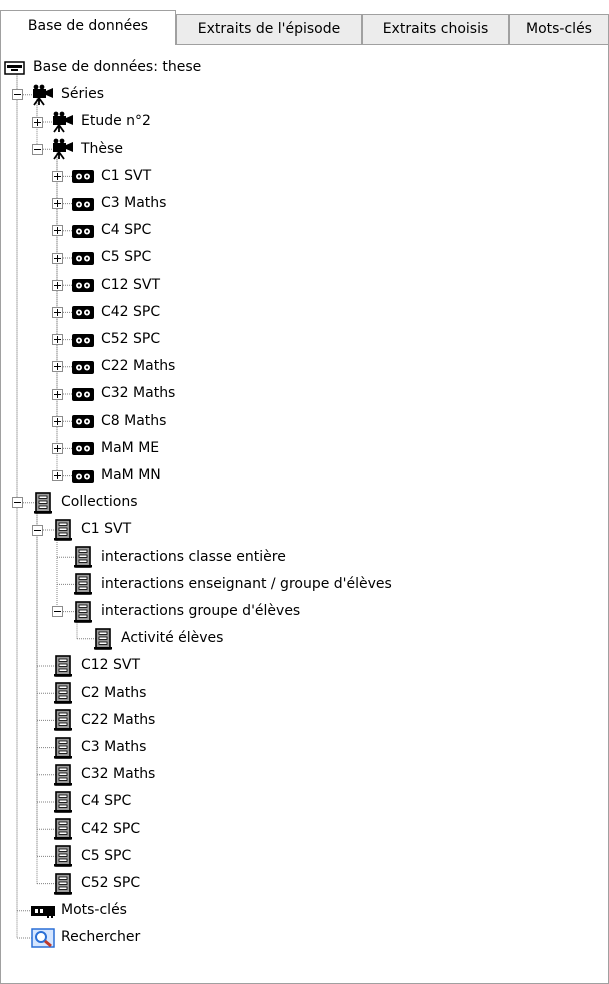  I want to click on tree-item: interactions groupe d'élèves, so click(185, 611).